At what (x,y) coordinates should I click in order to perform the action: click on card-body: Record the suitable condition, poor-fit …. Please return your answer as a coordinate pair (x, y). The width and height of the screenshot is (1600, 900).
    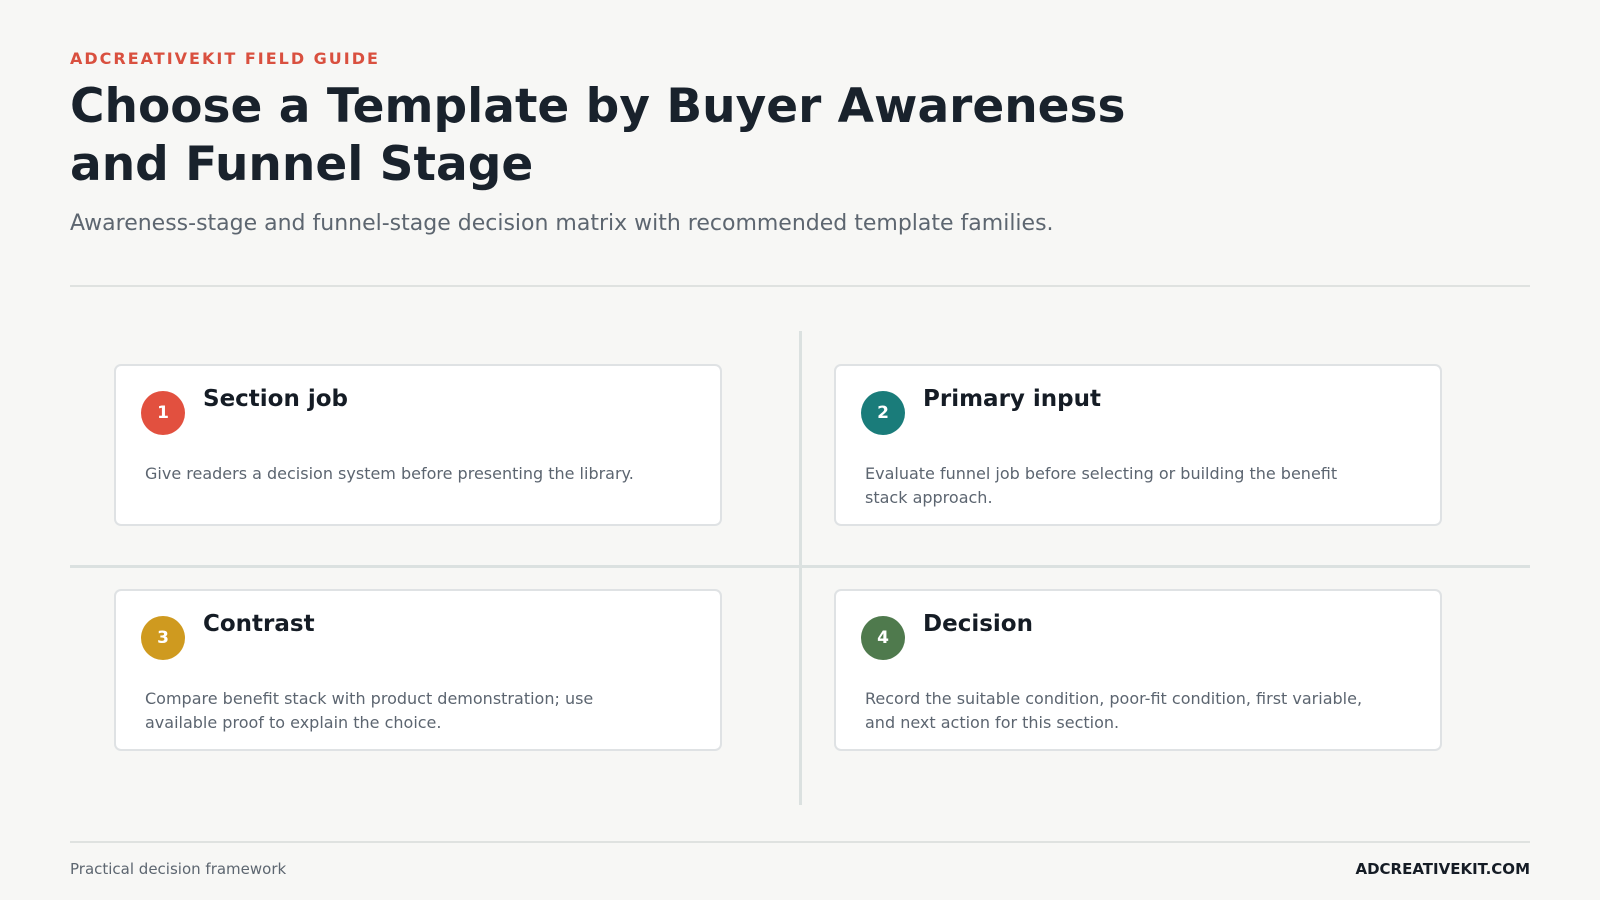
    Looking at the image, I should click on (1114, 710).